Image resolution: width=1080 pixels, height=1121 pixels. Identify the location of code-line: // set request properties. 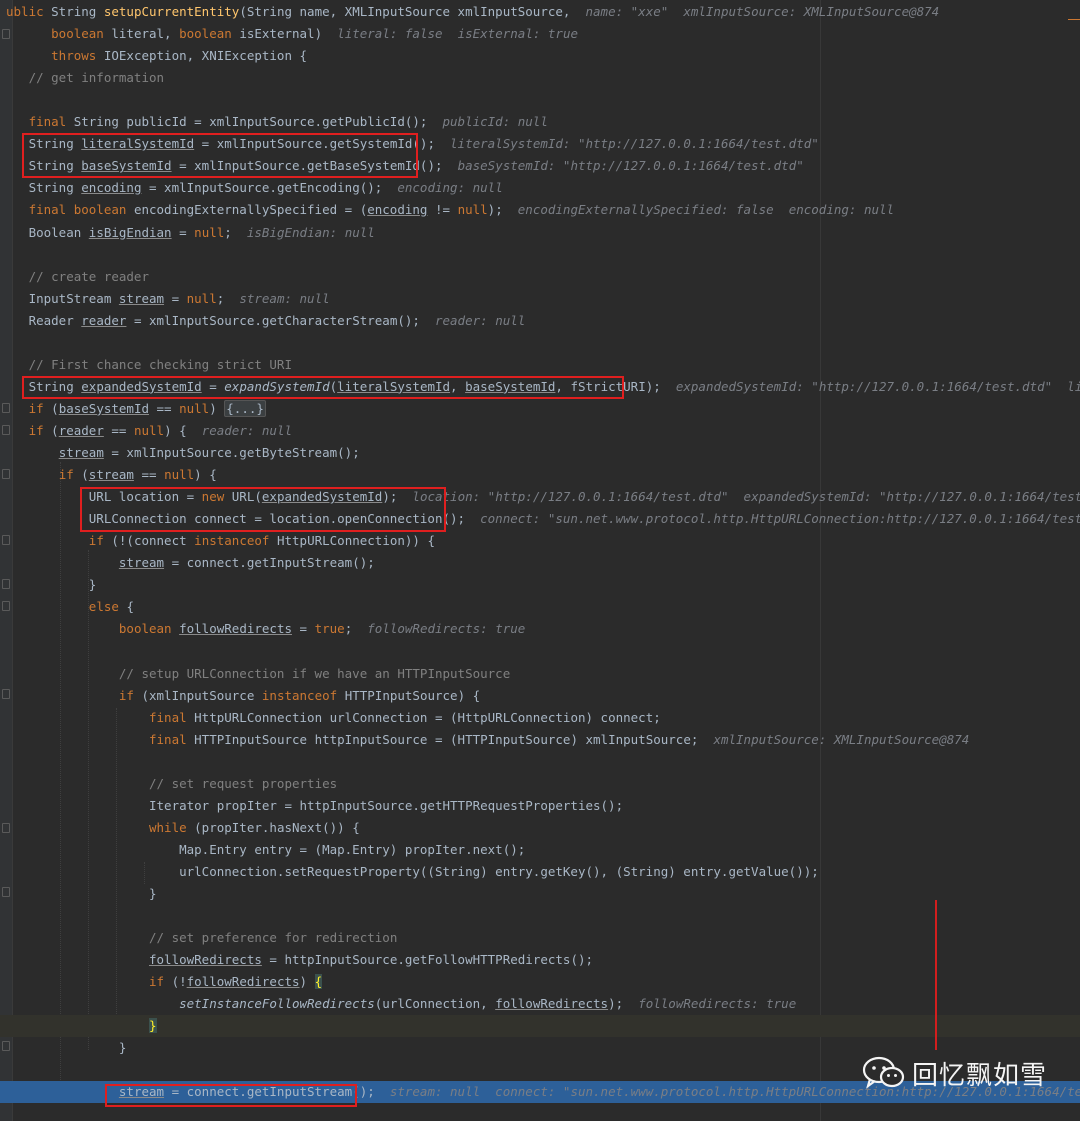
(540, 784).